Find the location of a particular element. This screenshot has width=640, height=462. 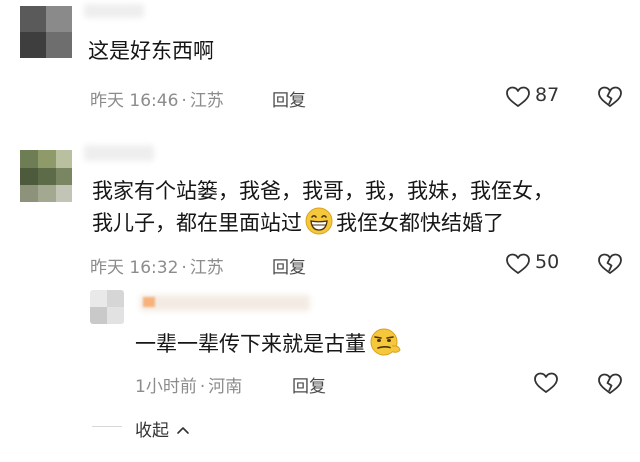

chevron-up-icon is located at coordinates (183, 430).